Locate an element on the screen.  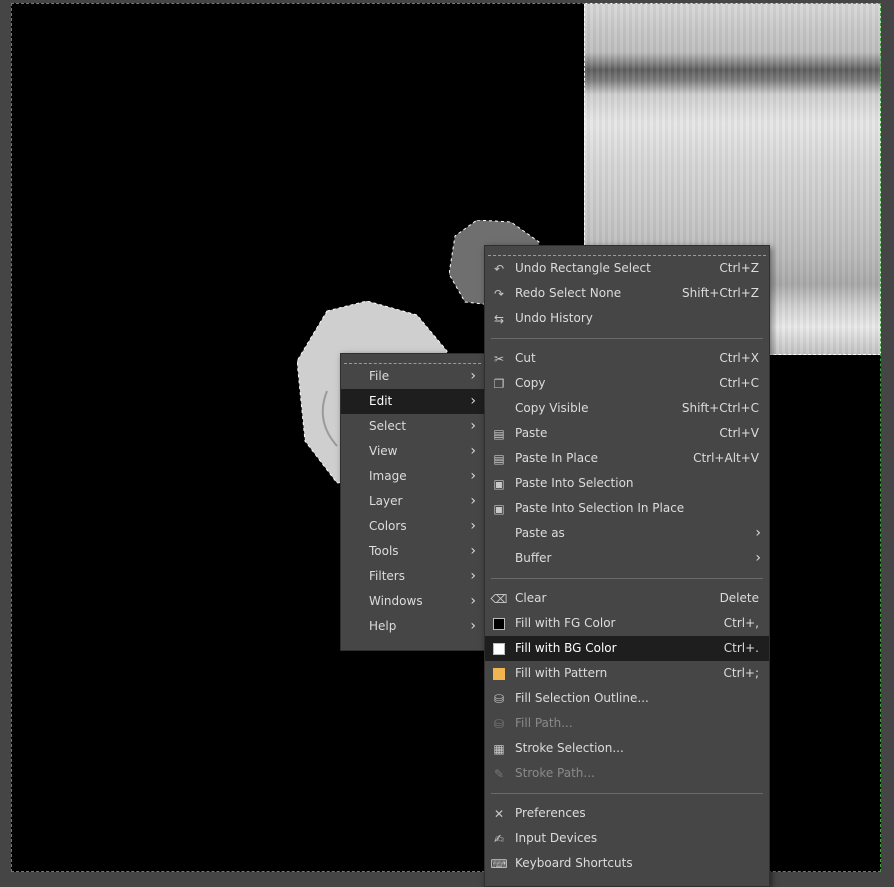
menu-item-windows: Windows › is located at coordinates (412, 601).